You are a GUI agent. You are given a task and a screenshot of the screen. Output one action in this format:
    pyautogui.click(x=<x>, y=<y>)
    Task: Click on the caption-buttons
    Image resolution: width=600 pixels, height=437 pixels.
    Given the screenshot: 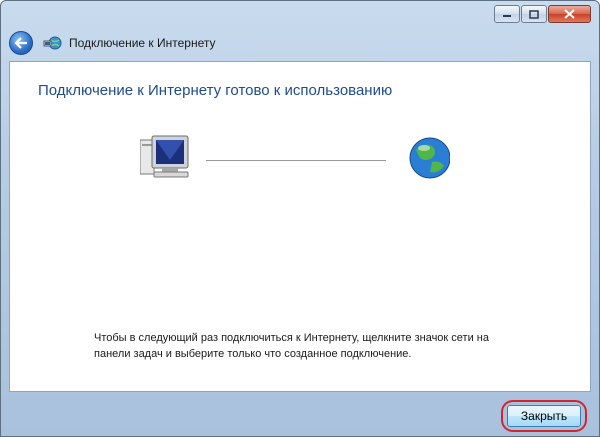 What is the action you would take?
    pyautogui.click(x=542, y=14)
    